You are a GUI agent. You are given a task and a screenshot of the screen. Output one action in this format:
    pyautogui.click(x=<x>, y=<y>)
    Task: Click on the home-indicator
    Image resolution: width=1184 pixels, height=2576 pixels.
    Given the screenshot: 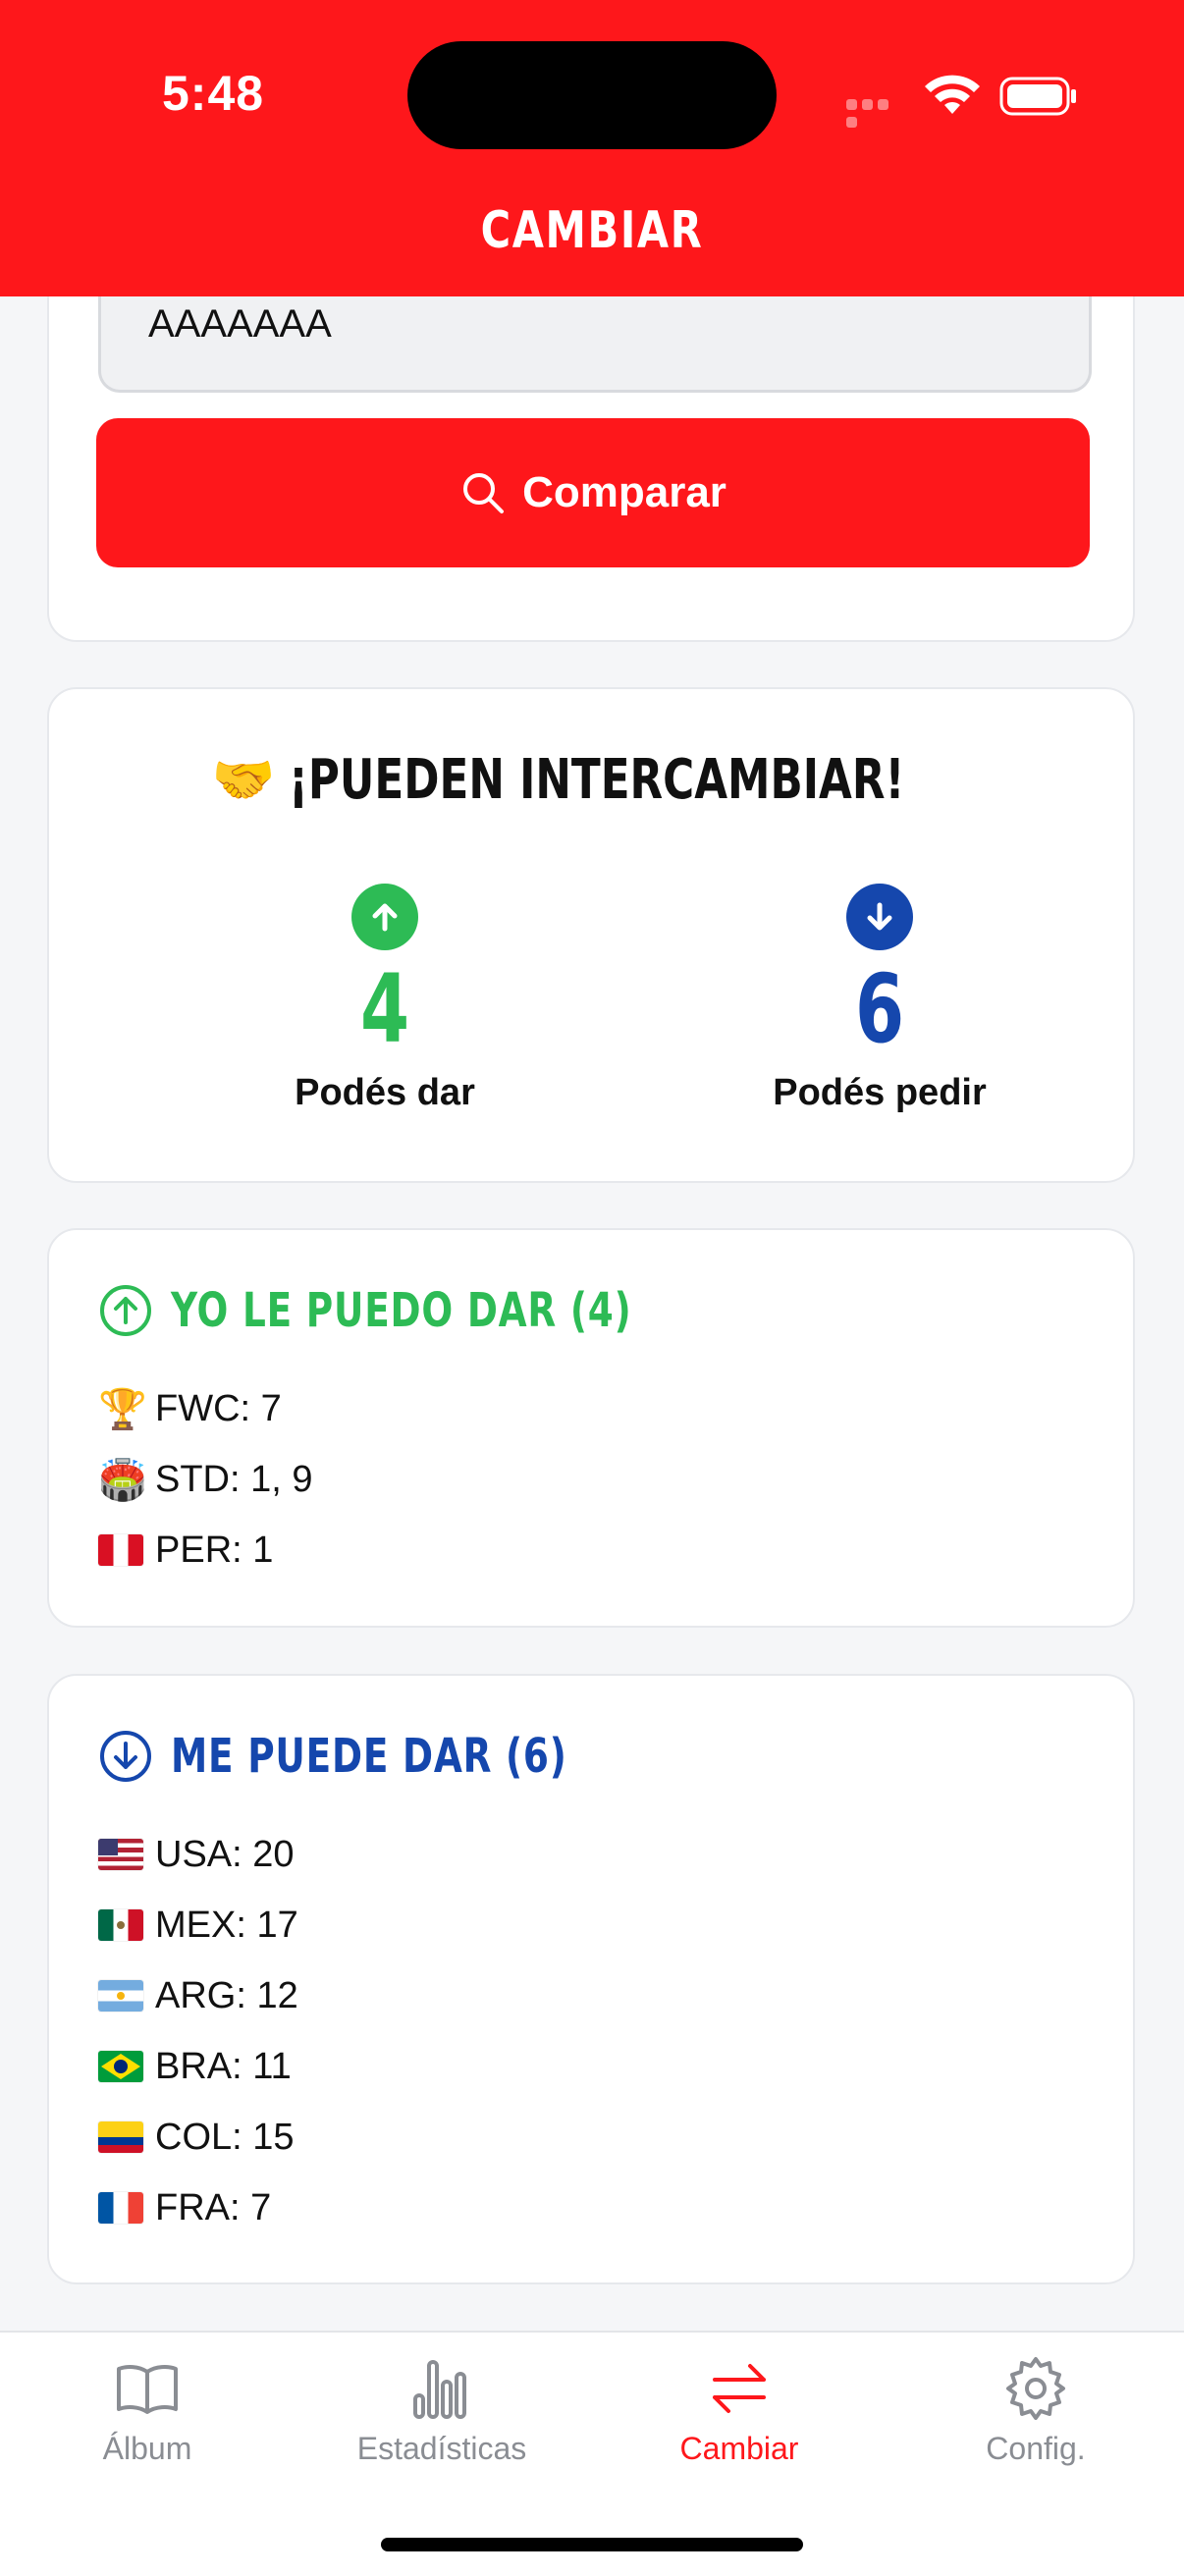 What is the action you would take?
    pyautogui.click(x=592, y=2544)
    